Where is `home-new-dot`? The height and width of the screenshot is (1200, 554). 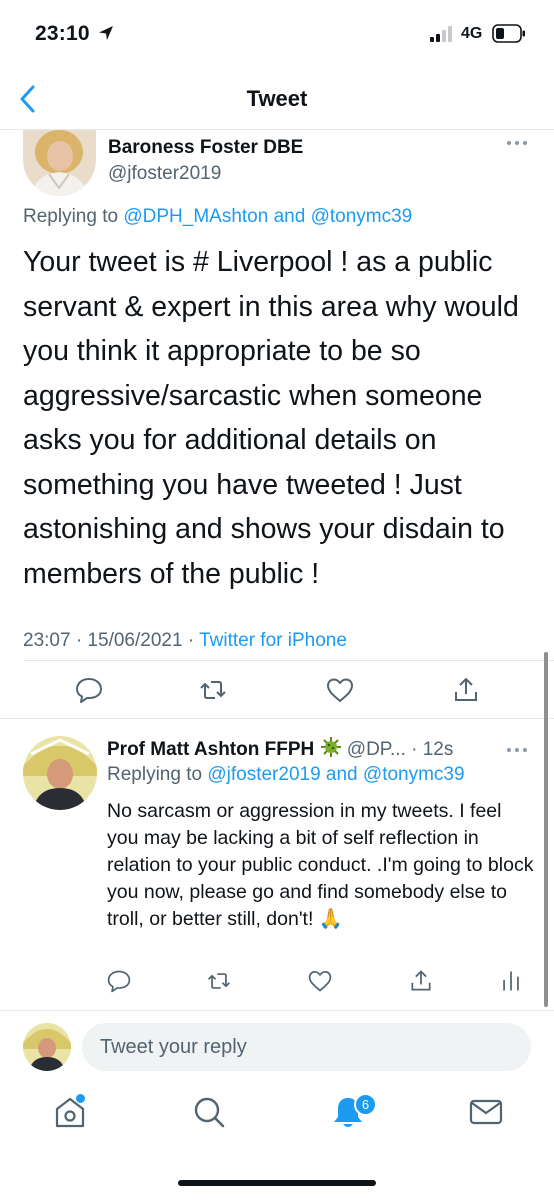
home-new-dot is located at coordinates (80, 1098).